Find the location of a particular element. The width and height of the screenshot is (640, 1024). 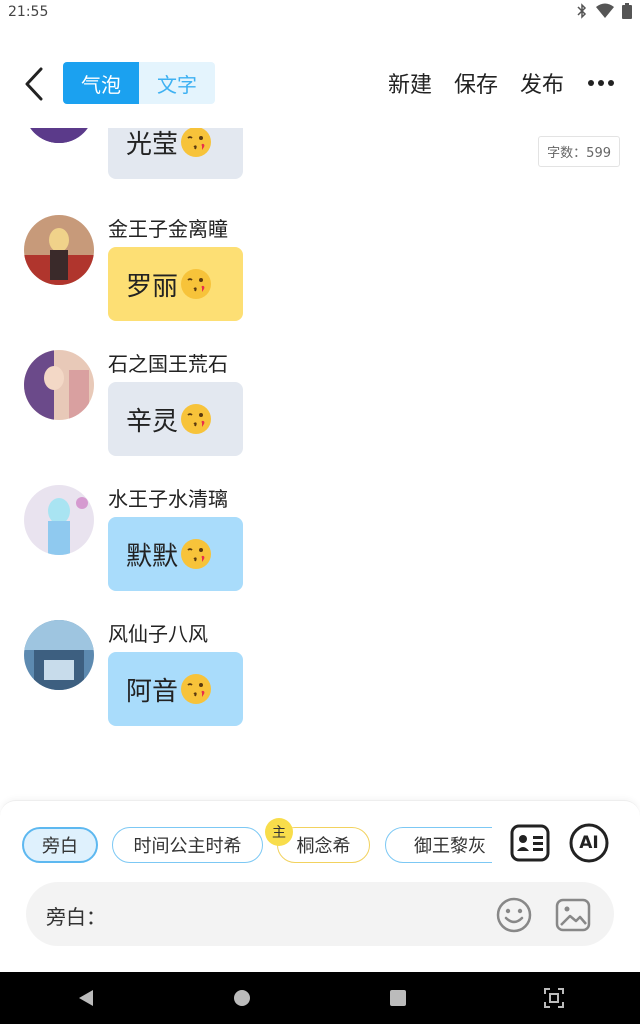

chat-message: 金王子金离瞳 罗丽 is located at coordinates (200, 280).